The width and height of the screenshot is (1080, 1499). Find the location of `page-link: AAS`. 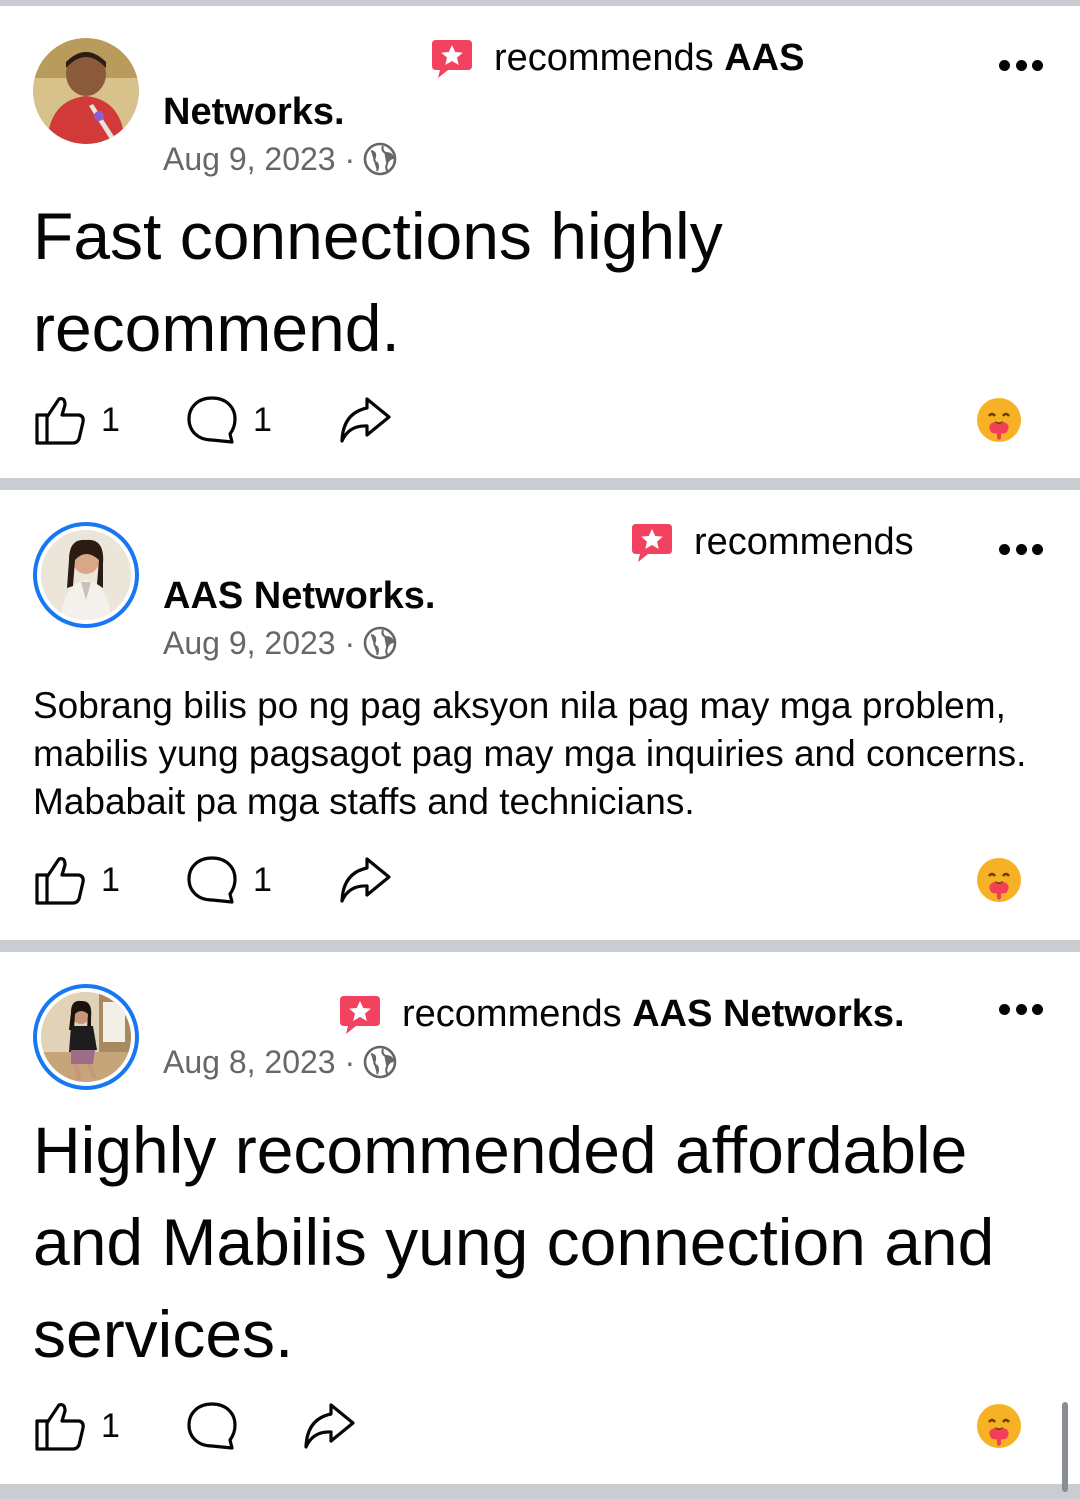

page-link: AAS is located at coordinates (764, 58).